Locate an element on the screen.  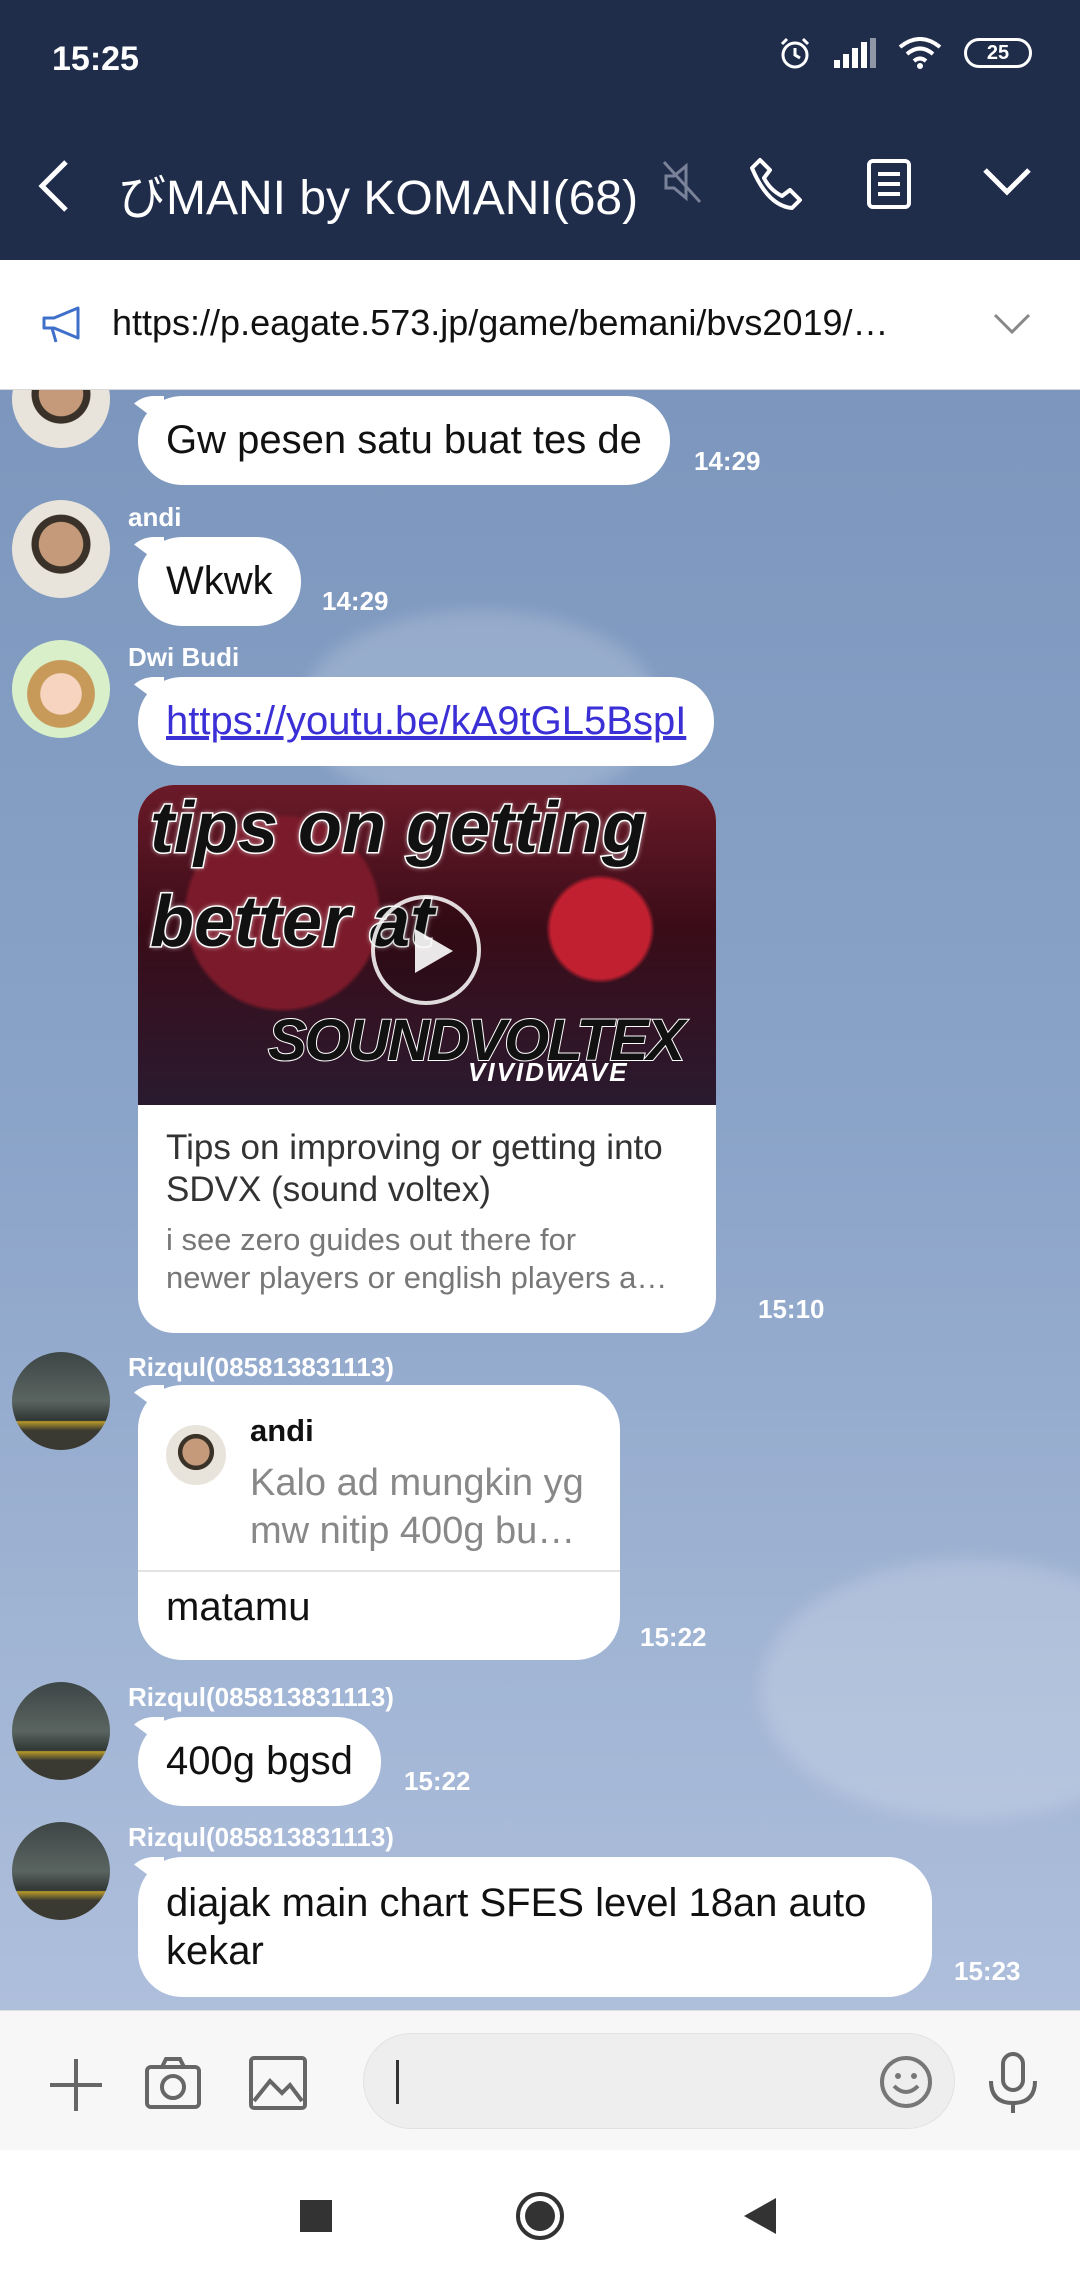
message-time: 15:23 is located at coordinates (987, 1971).